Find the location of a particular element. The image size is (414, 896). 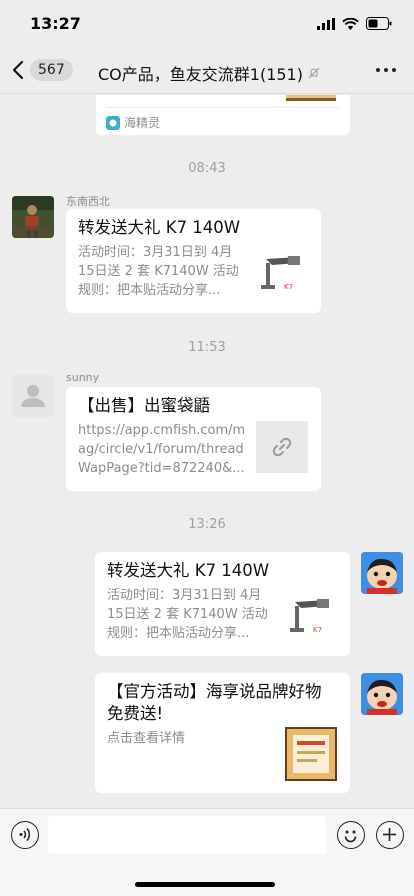

card-desc-line: 点击查看详情 is located at coordinates (146, 738).